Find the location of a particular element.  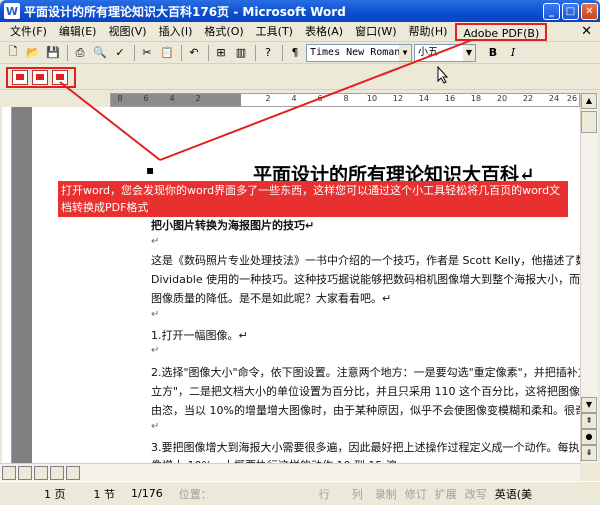

status-language: 英语(美 is located at coordinates (513, 494).